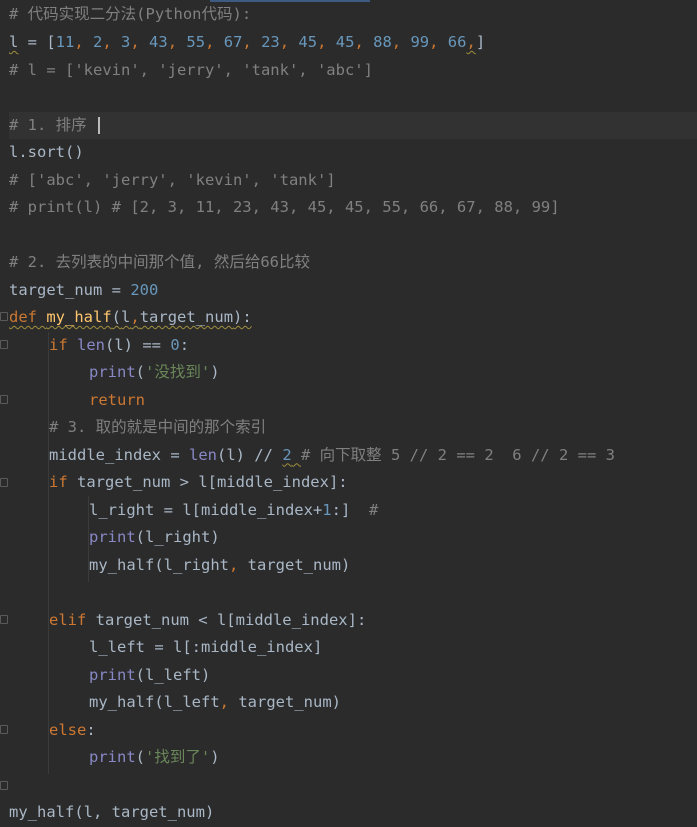 Image resolution: width=697 pixels, height=827 pixels. Describe the element at coordinates (353, 346) in the screenshot. I see `code-line-13: if len(l) == 0:` at that location.